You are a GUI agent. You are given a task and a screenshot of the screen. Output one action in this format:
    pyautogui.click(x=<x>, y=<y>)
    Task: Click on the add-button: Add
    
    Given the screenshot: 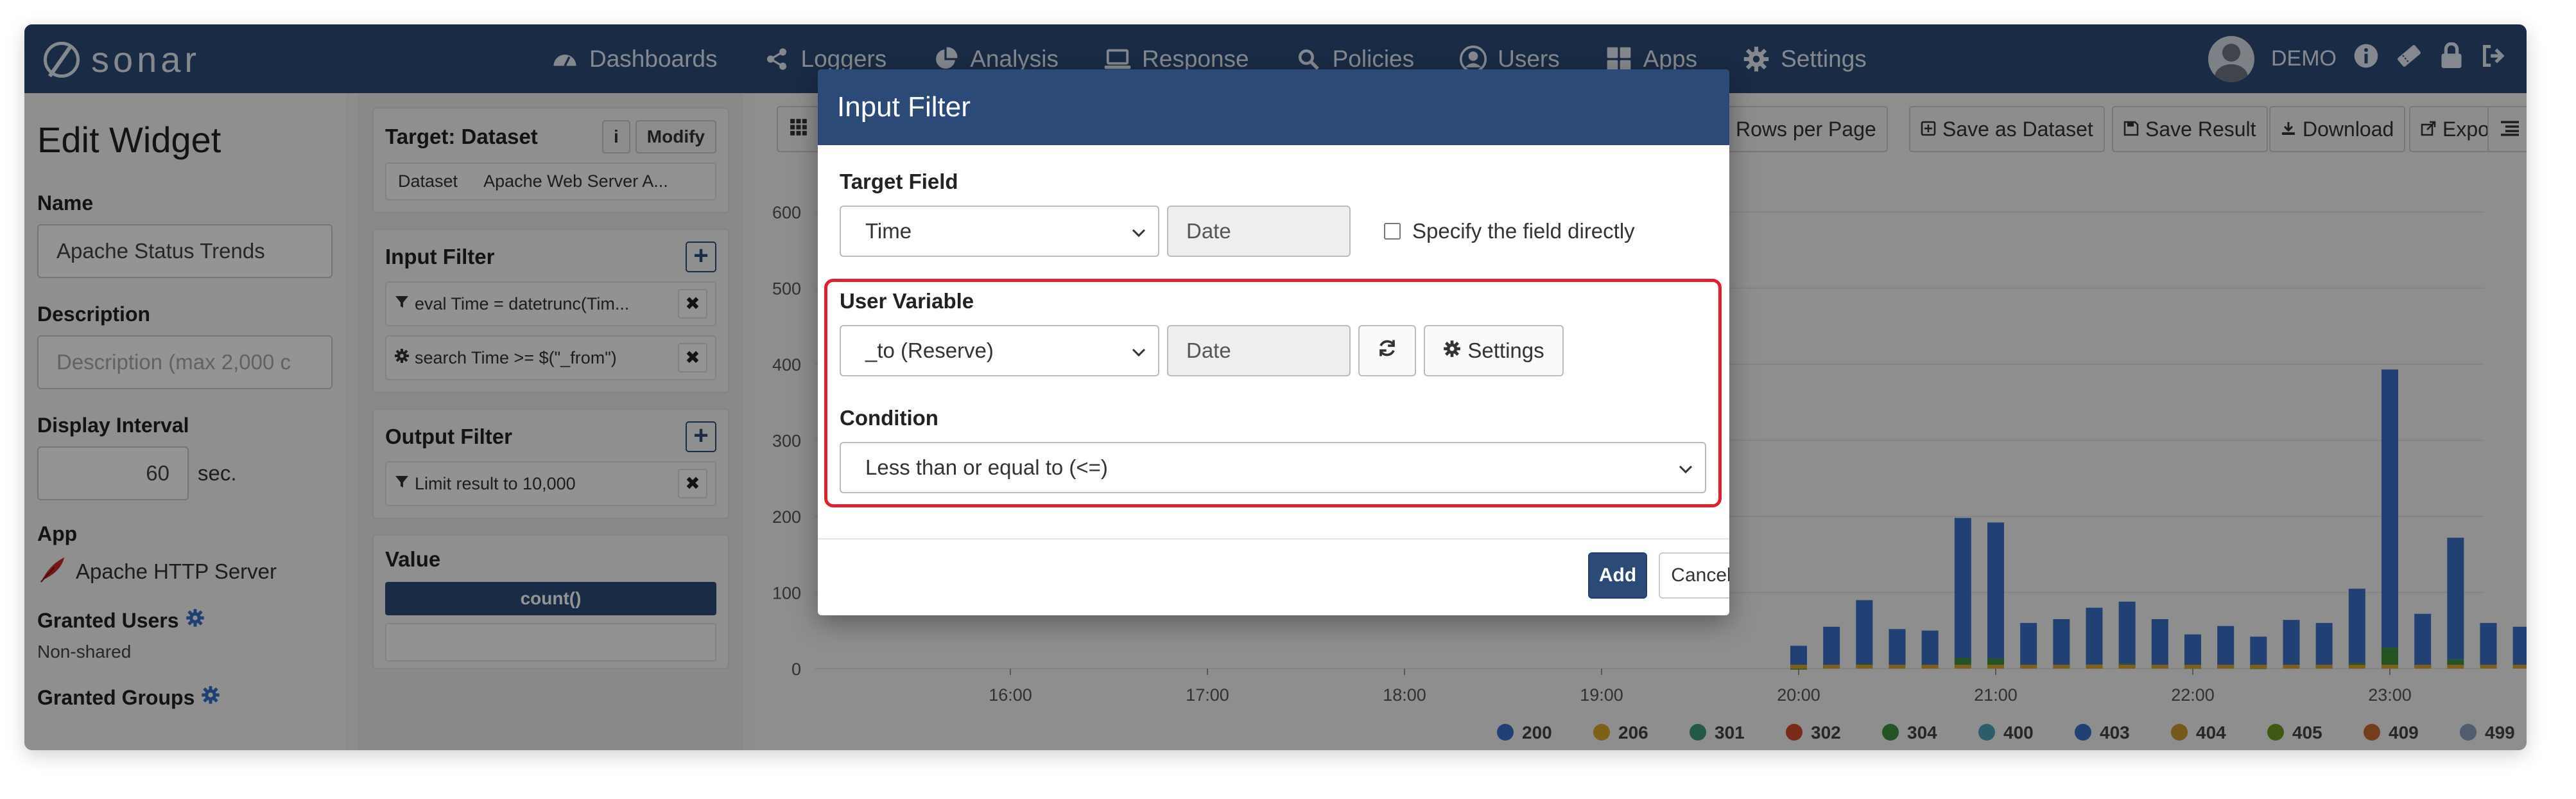 What is the action you would take?
    pyautogui.click(x=1617, y=575)
    